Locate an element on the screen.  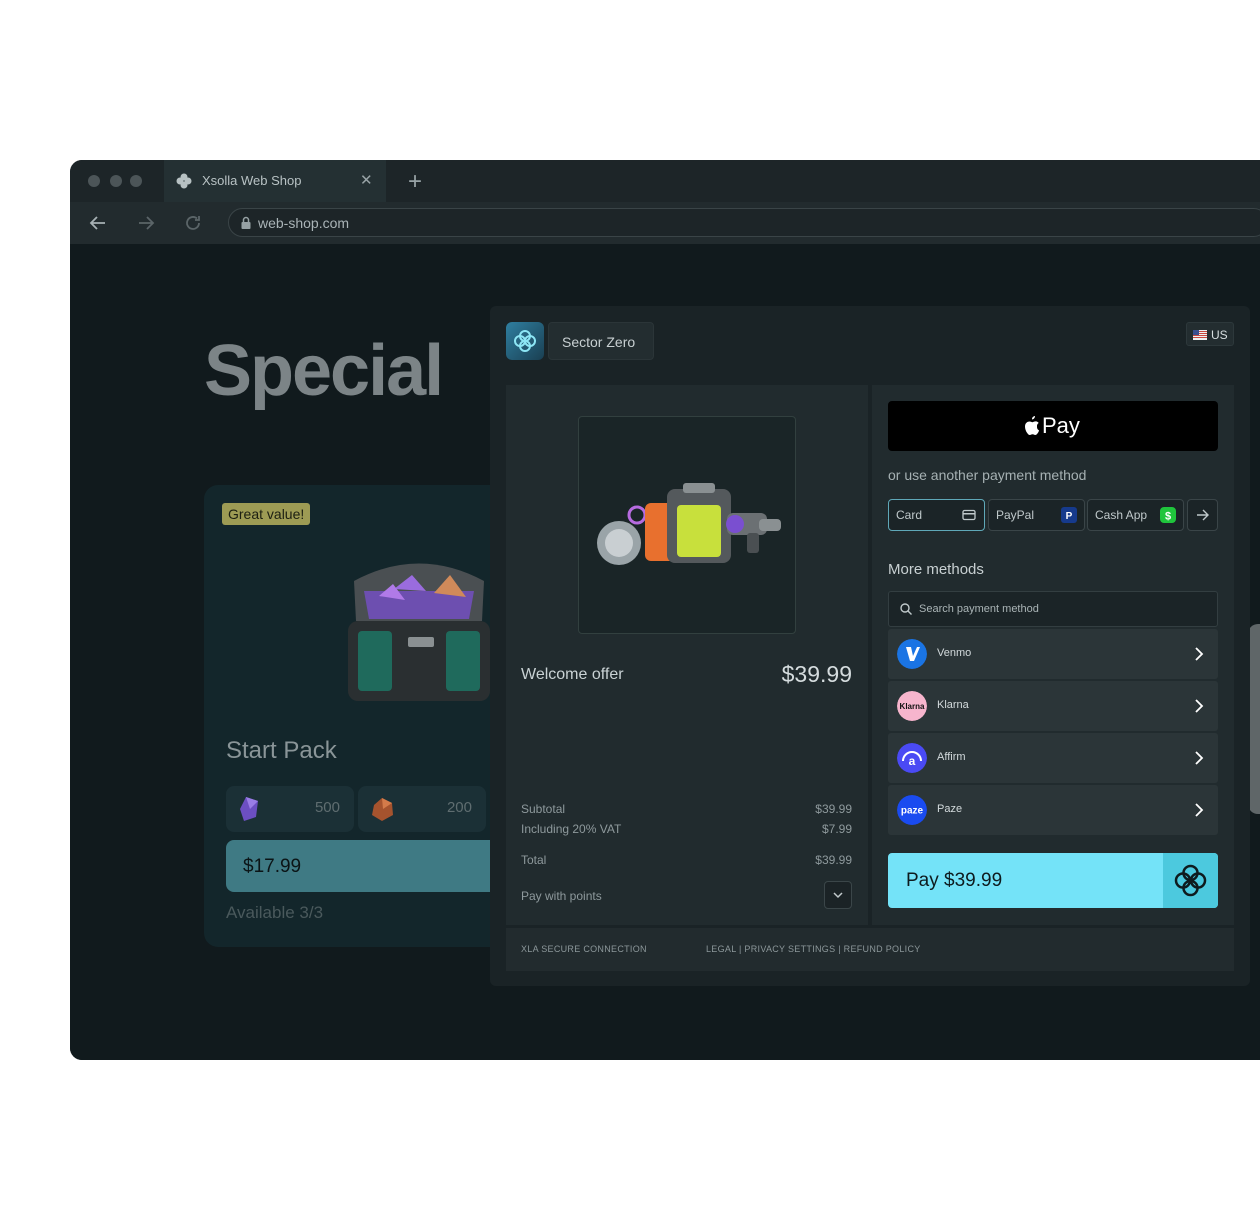
offer-name: Welcome offer is located at coordinates (572, 674).